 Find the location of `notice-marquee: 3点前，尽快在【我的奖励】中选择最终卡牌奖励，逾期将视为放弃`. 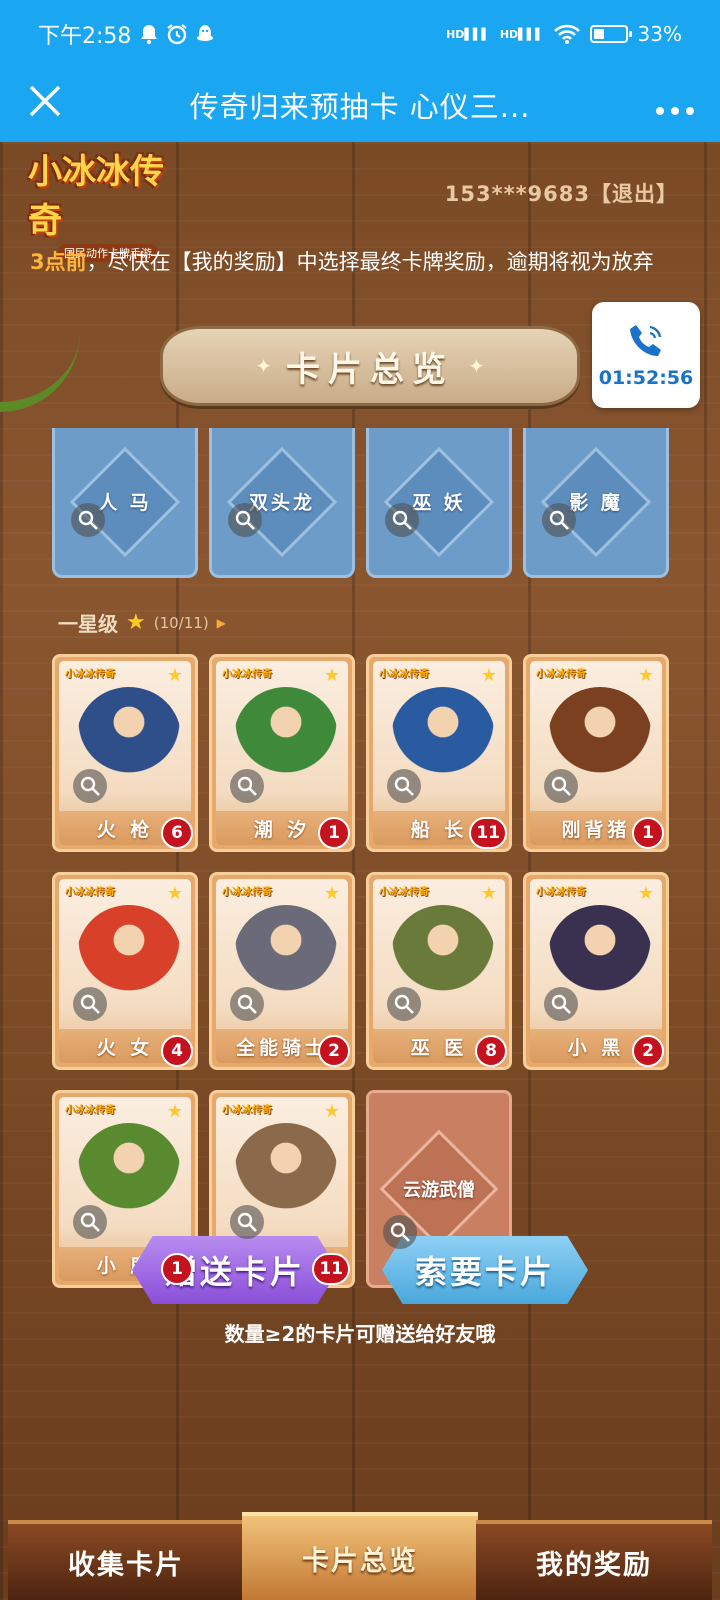

notice-marquee: 3点前，尽快在【我的奖励】中选择最终卡牌奖励，逾期将视为放弃 is located at coordinates (360, 263).